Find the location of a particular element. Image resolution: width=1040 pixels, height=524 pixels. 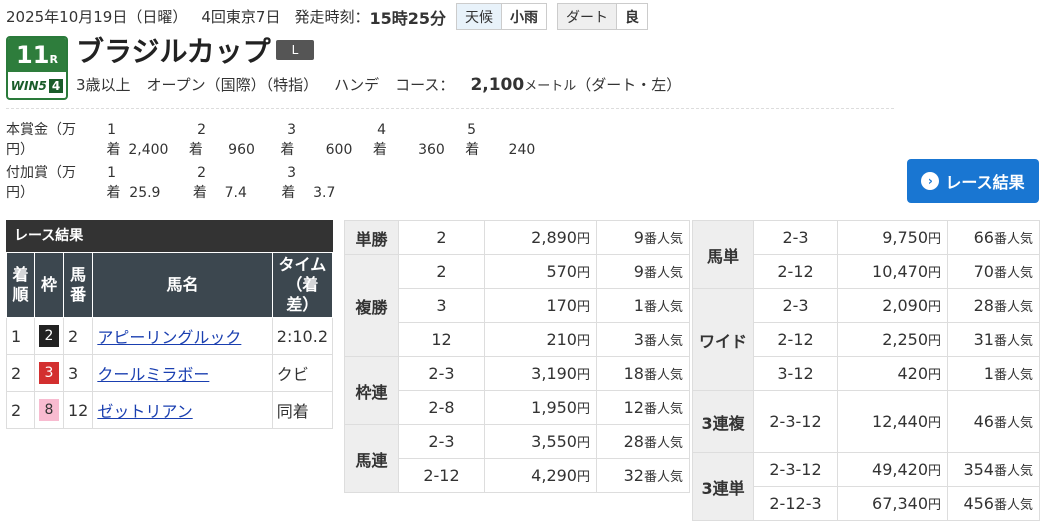

payout-amount: 10,470円 is located at coordinates (893, 271).